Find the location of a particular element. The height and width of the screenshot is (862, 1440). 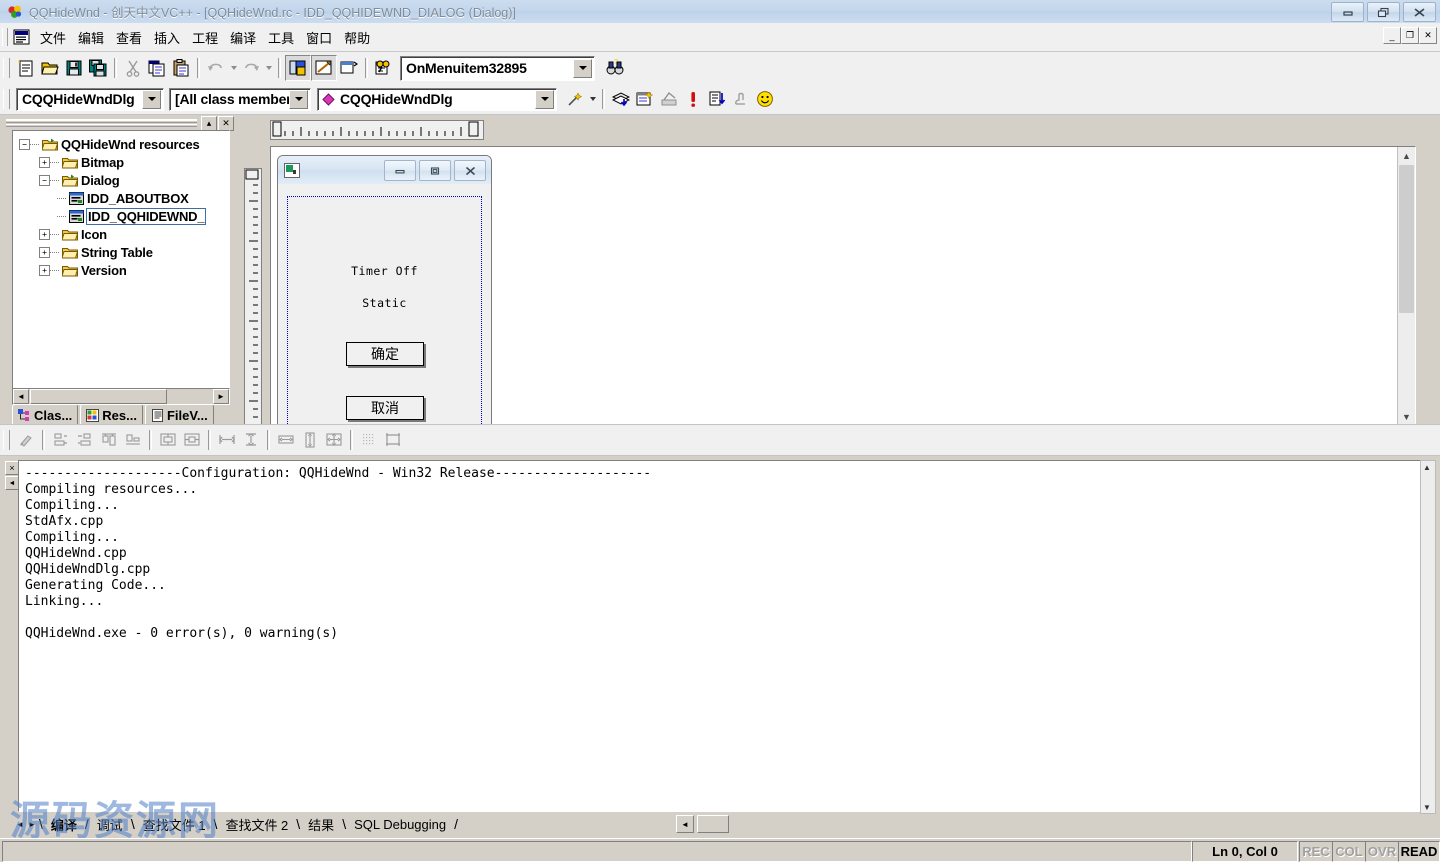

tree-item-version: + Version is located at coordinates (124, 270).